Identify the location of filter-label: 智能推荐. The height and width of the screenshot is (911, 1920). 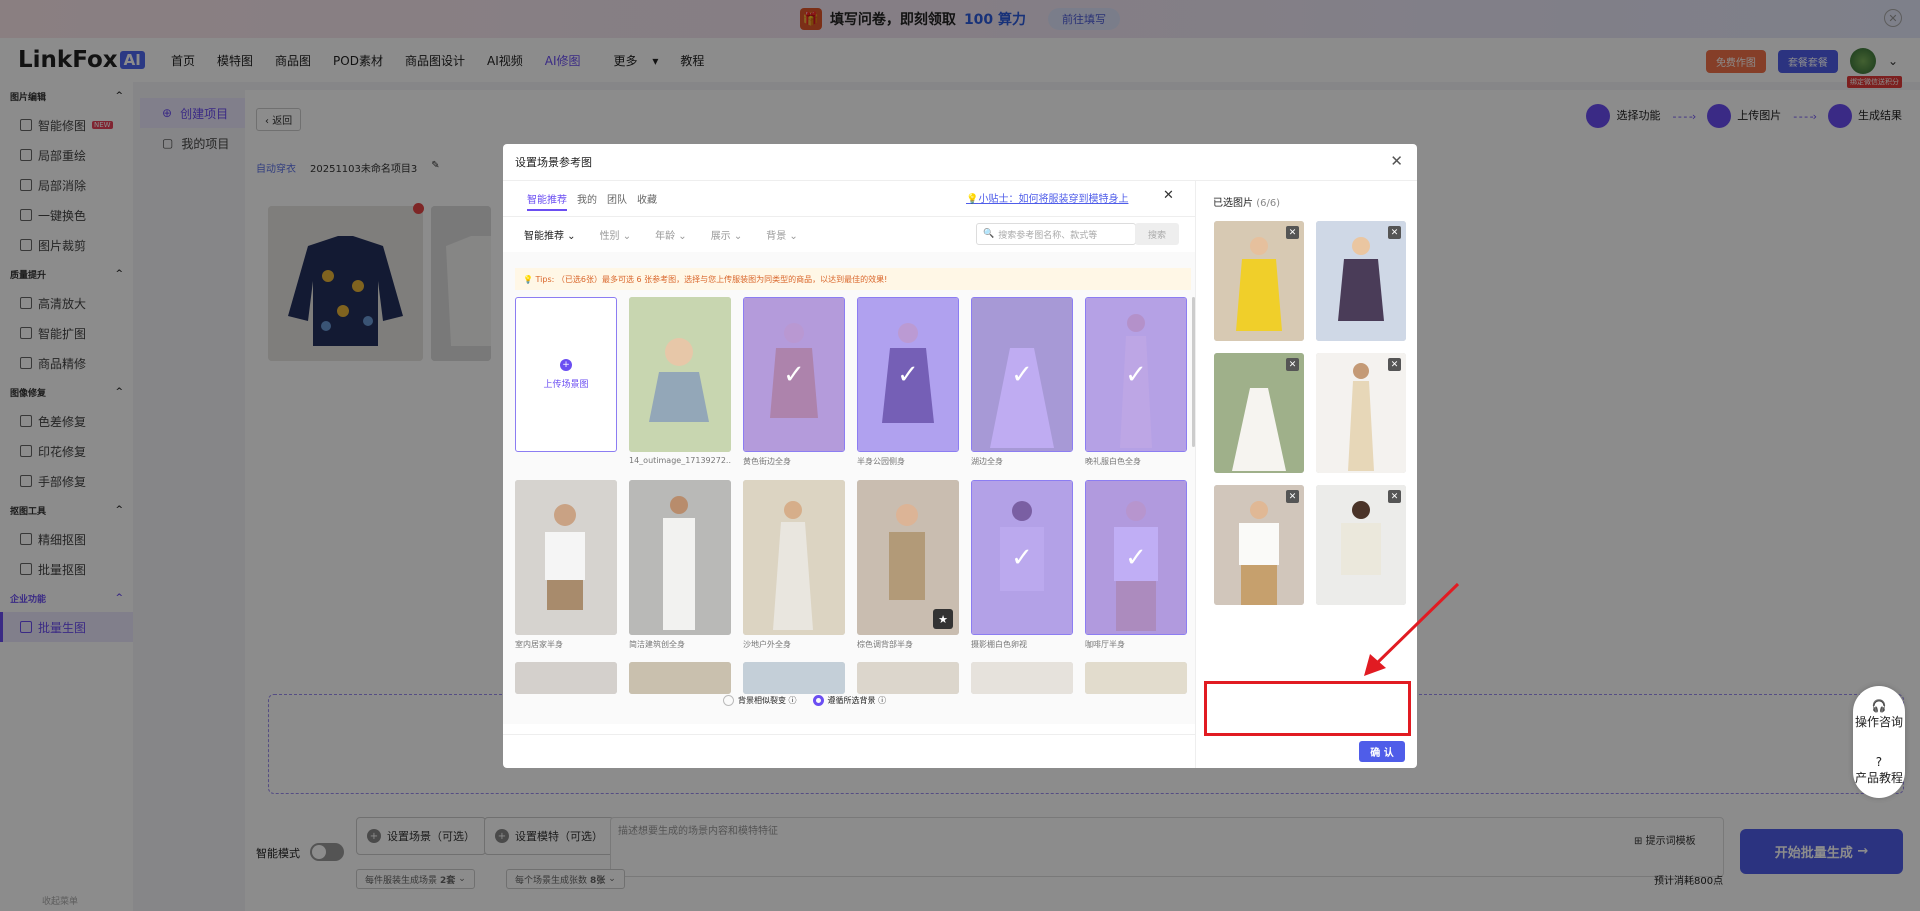
(544, 236).